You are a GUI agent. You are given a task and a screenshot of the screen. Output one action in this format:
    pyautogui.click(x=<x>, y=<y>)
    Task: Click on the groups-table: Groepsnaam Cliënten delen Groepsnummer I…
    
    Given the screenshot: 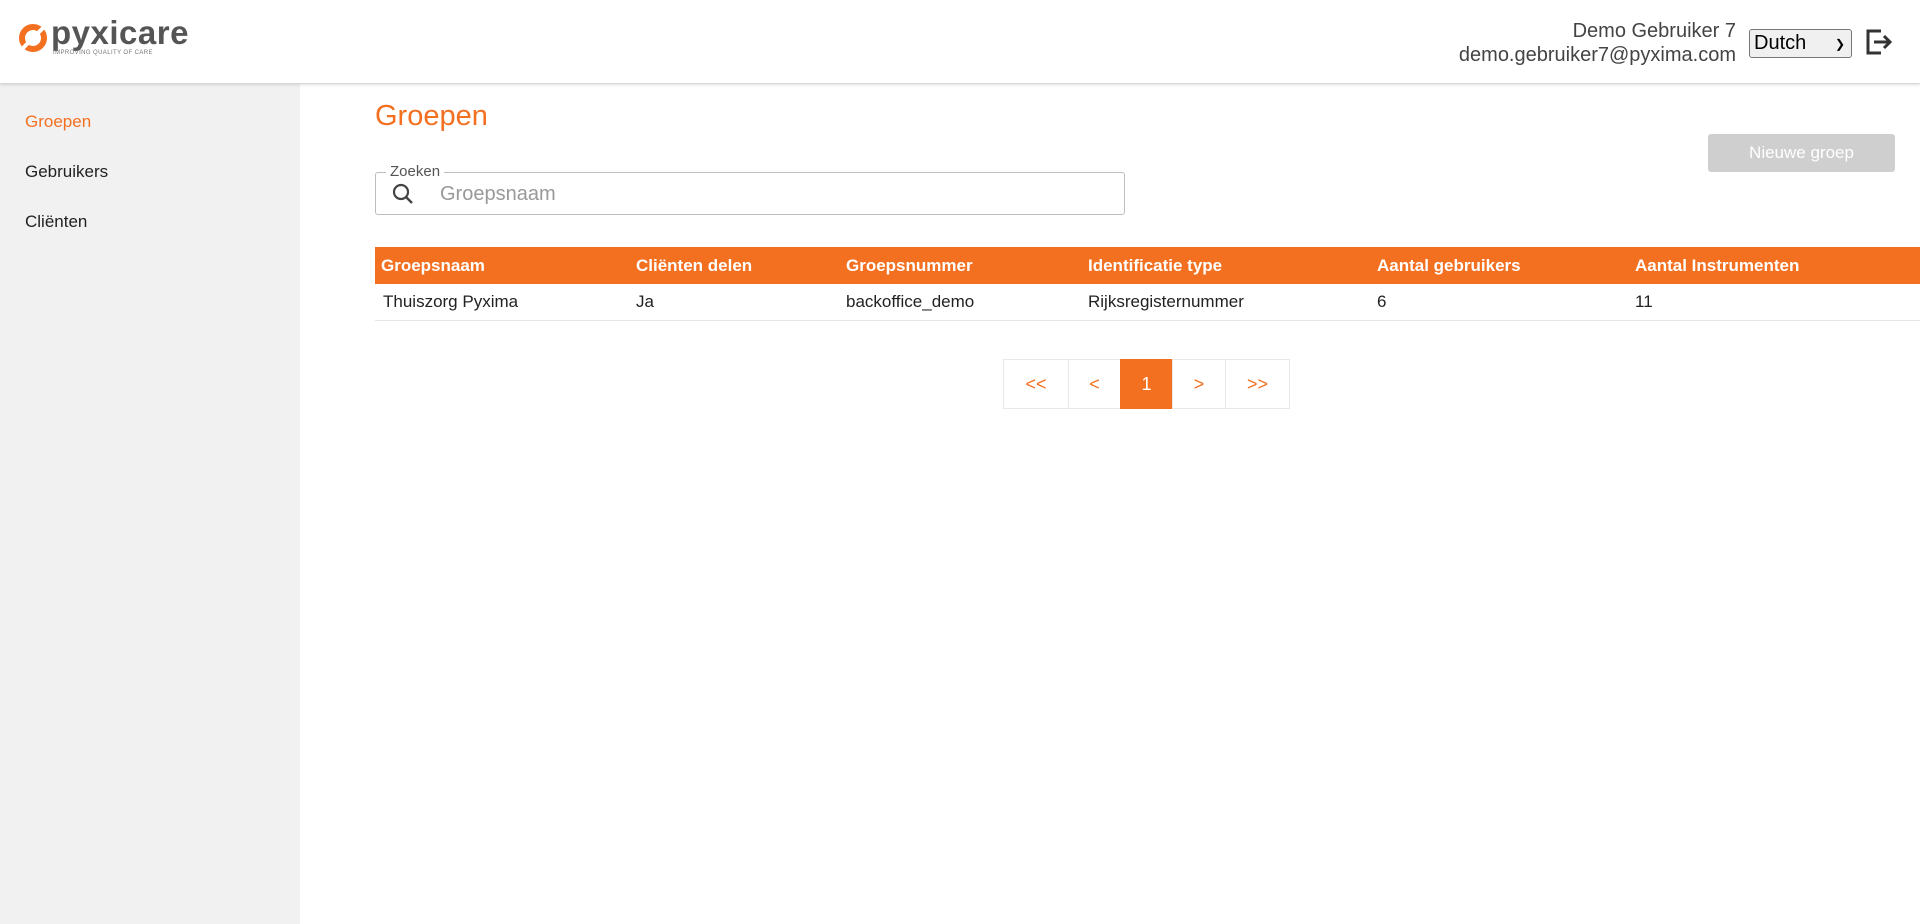 What is the action you would take?
    pyautogui.click(x=1147, y=284)
    